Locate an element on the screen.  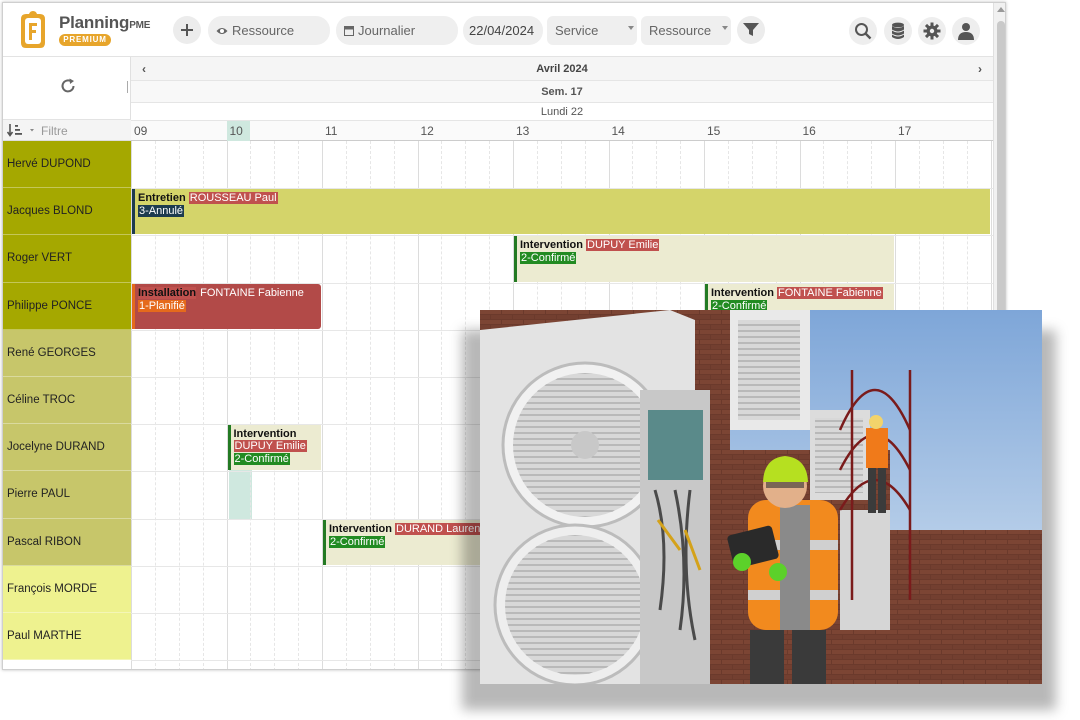
database-button is located at coordinates (898, 31).